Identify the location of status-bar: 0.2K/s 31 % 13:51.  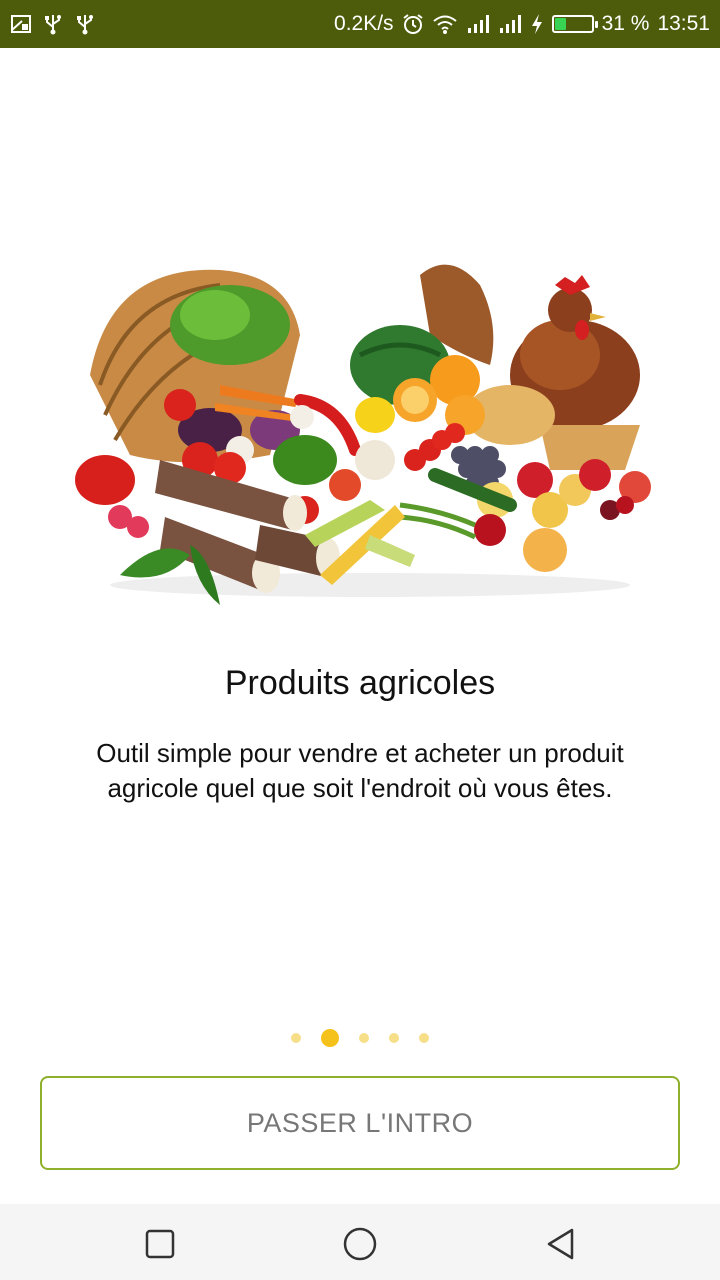
(360, 24).